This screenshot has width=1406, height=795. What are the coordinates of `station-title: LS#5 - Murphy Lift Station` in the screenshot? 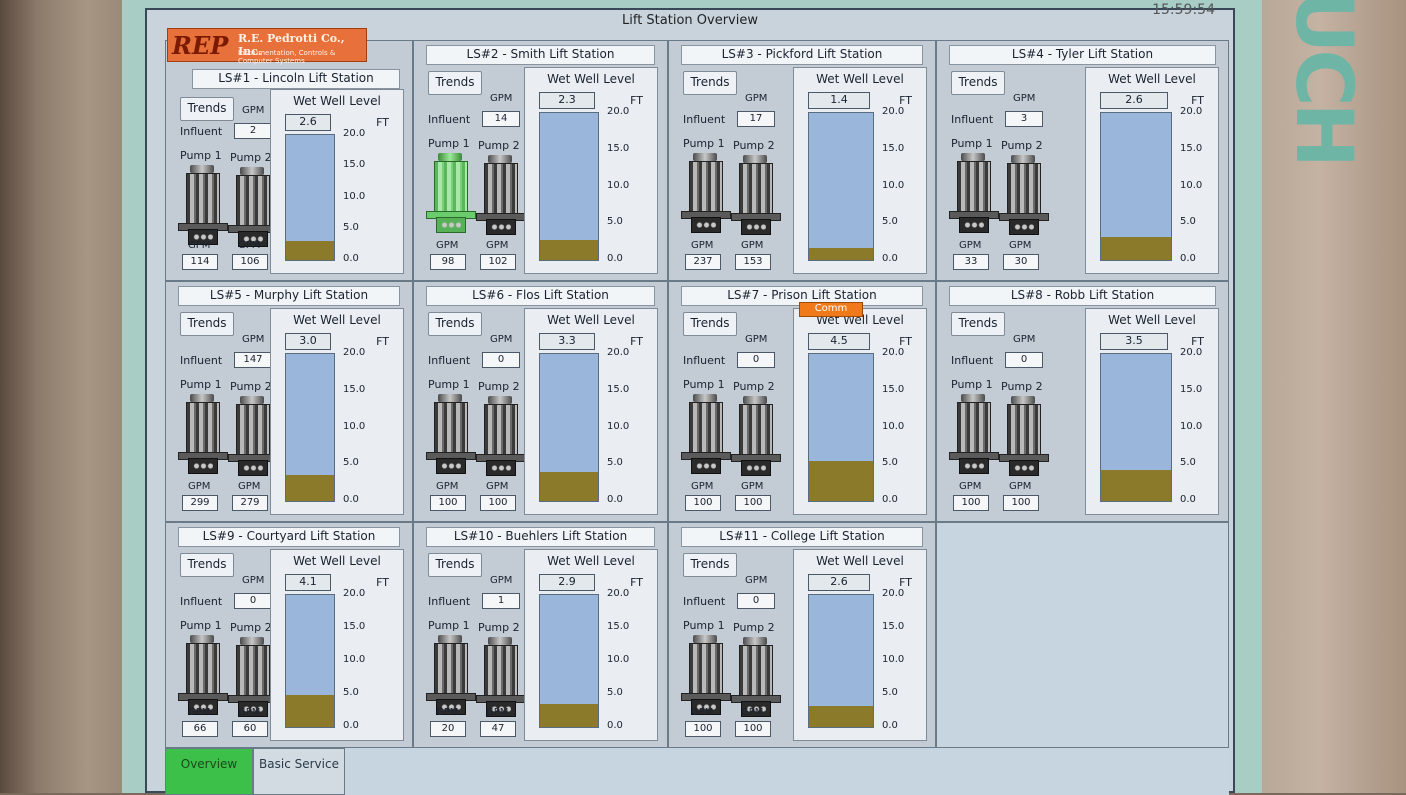 It's located at (289, 296).